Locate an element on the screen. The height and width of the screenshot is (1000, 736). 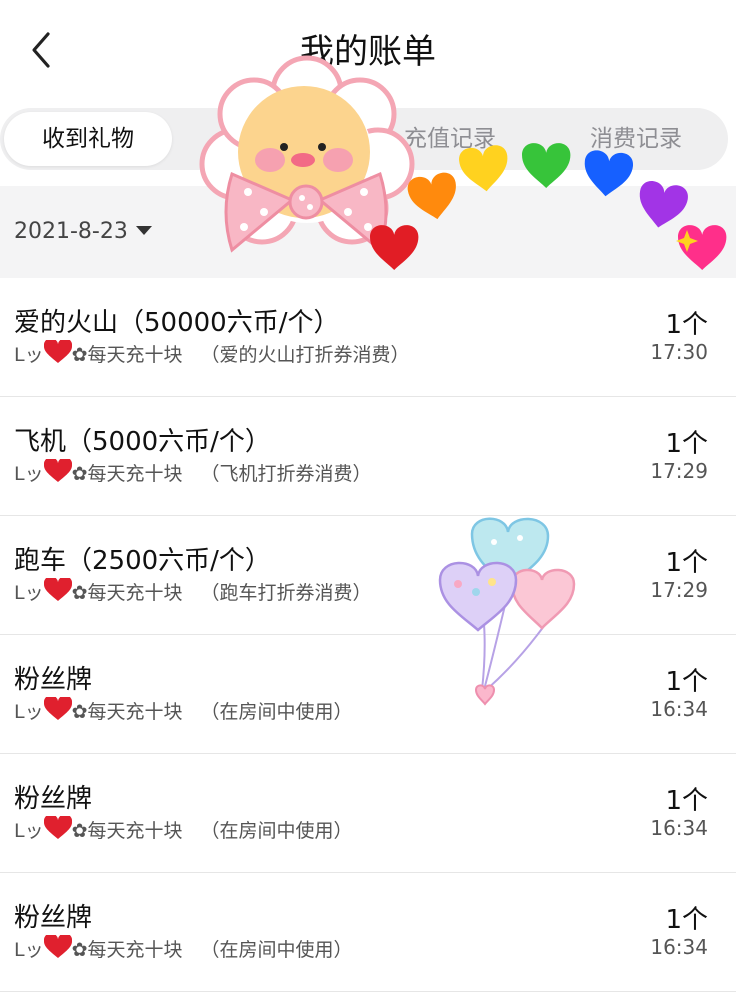
tab-recharge-records: 充值记录 is located at coordinates (450, 139).